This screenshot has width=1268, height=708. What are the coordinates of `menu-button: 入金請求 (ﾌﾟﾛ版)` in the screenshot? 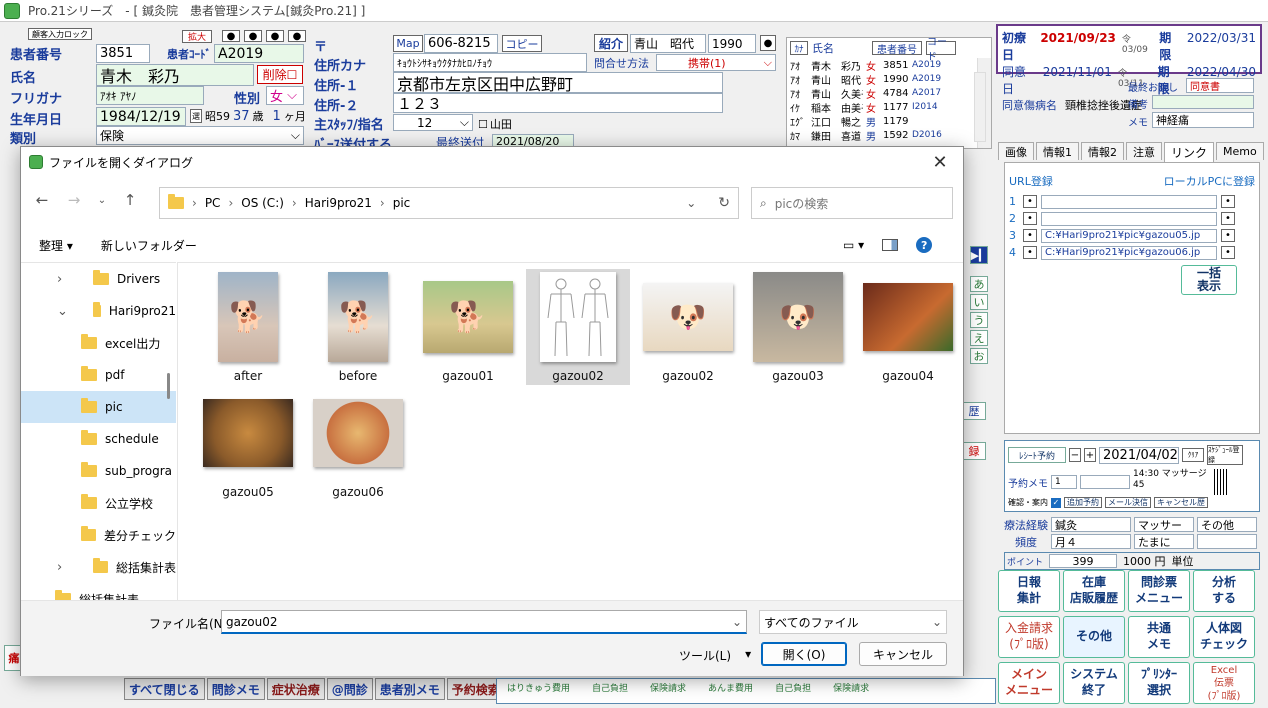 It's located at (1029, 637).